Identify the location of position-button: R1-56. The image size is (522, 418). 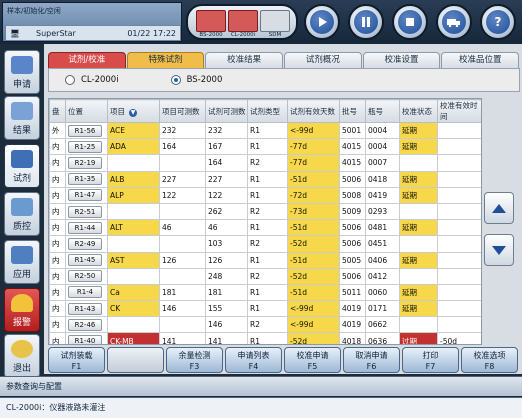
(85, 130).